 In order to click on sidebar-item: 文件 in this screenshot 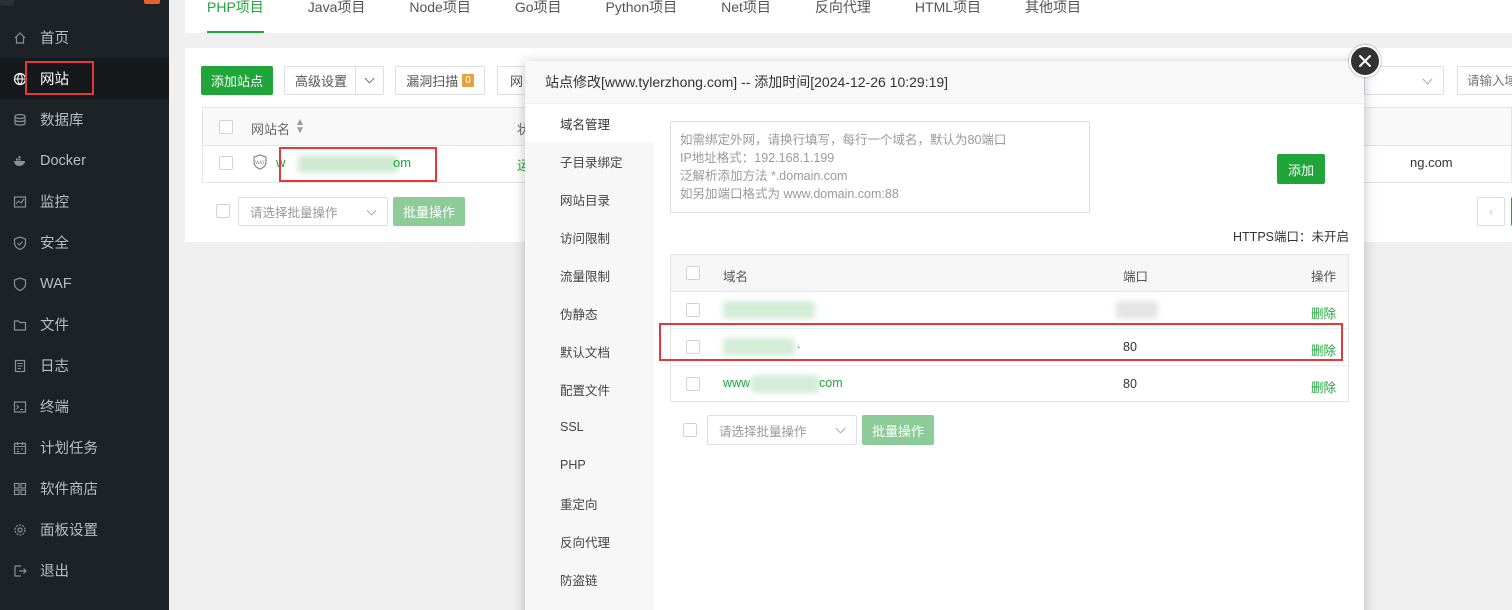, I will do `click(84, 324)`.